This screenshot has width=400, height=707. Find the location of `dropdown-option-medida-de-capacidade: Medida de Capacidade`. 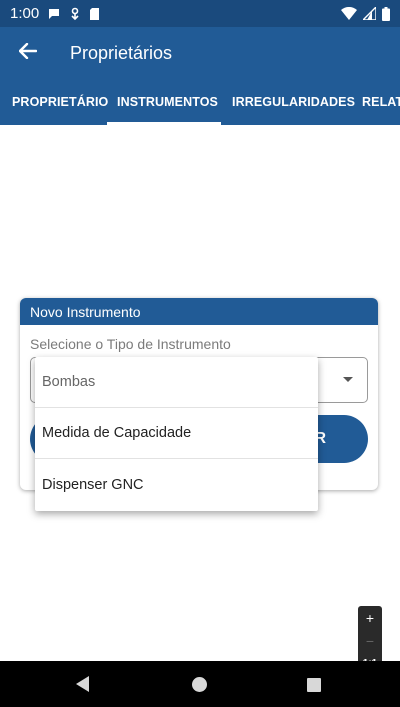

dropdown-option-medida-de-capacidade: Medida de Capacidade is located at coordinates (176, 433).